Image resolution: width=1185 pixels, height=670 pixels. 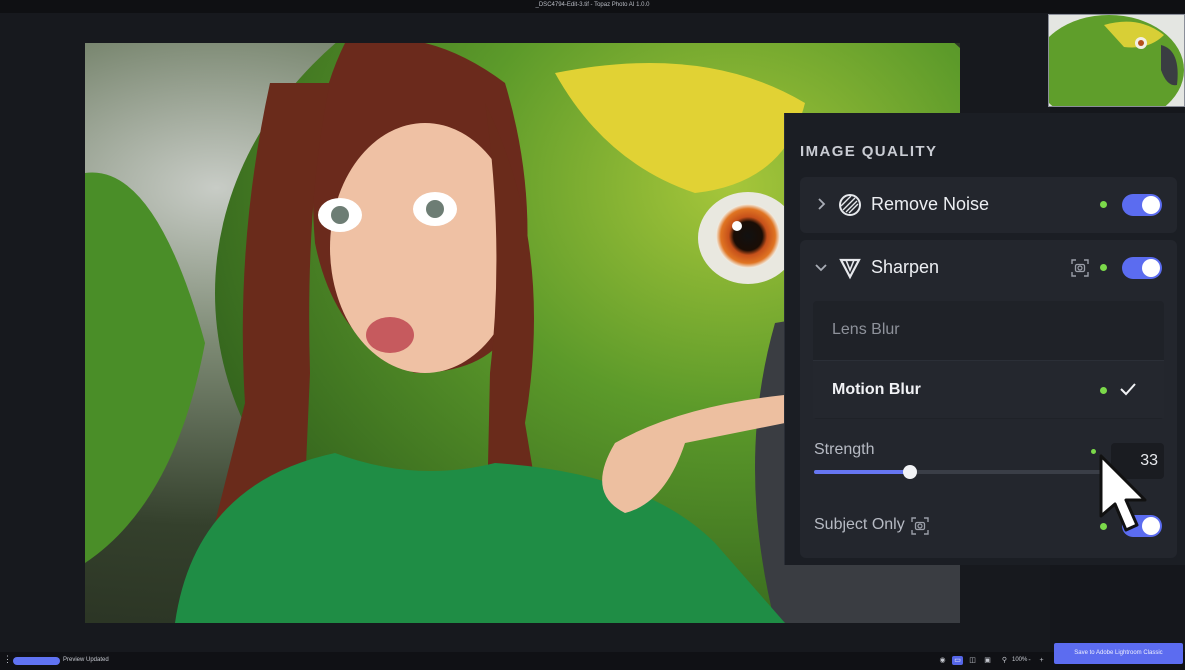 I want to click on strength-slider, so click(x=959, y=472).